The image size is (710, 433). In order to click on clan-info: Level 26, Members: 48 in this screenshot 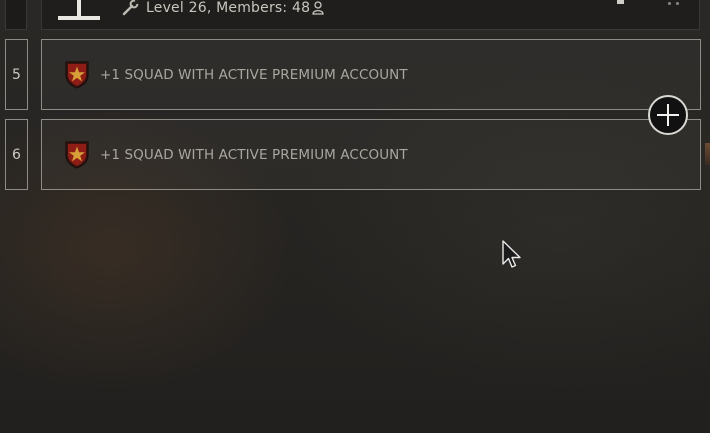, I will do `click(223, 8)`.